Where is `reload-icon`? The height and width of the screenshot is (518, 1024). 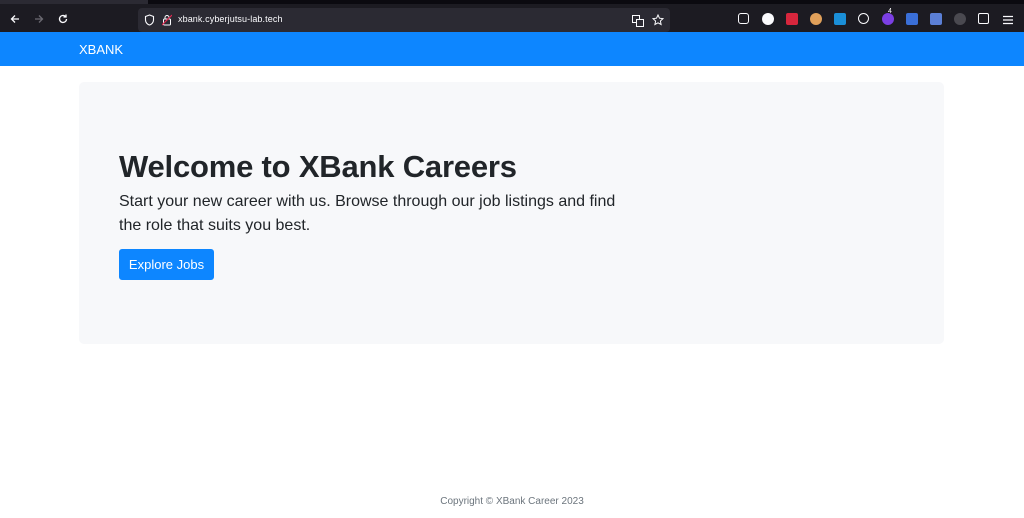 reload-icon is located at coordinates (63, 19).